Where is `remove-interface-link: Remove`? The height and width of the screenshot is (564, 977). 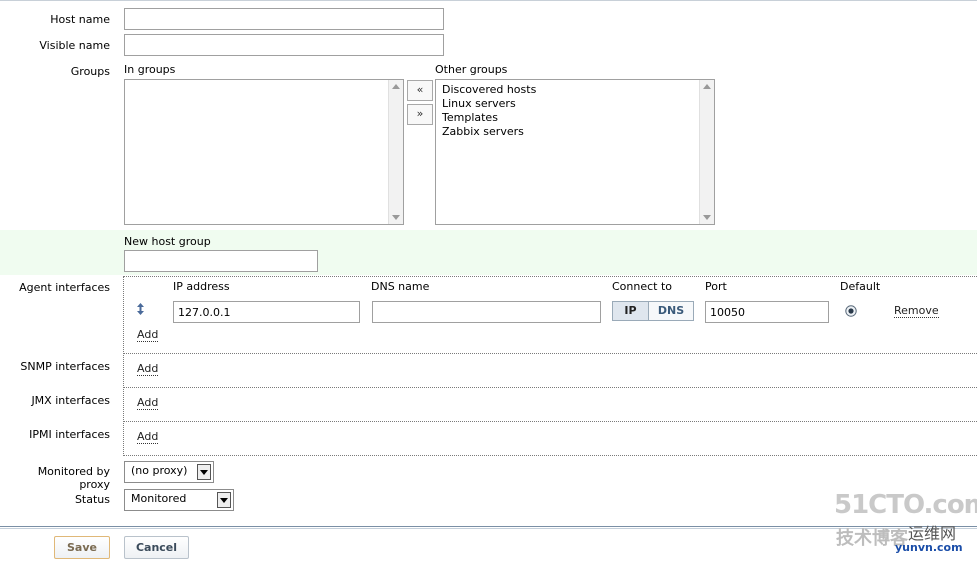 remove-interface-link: Remove is located at coordinates (916, 311).